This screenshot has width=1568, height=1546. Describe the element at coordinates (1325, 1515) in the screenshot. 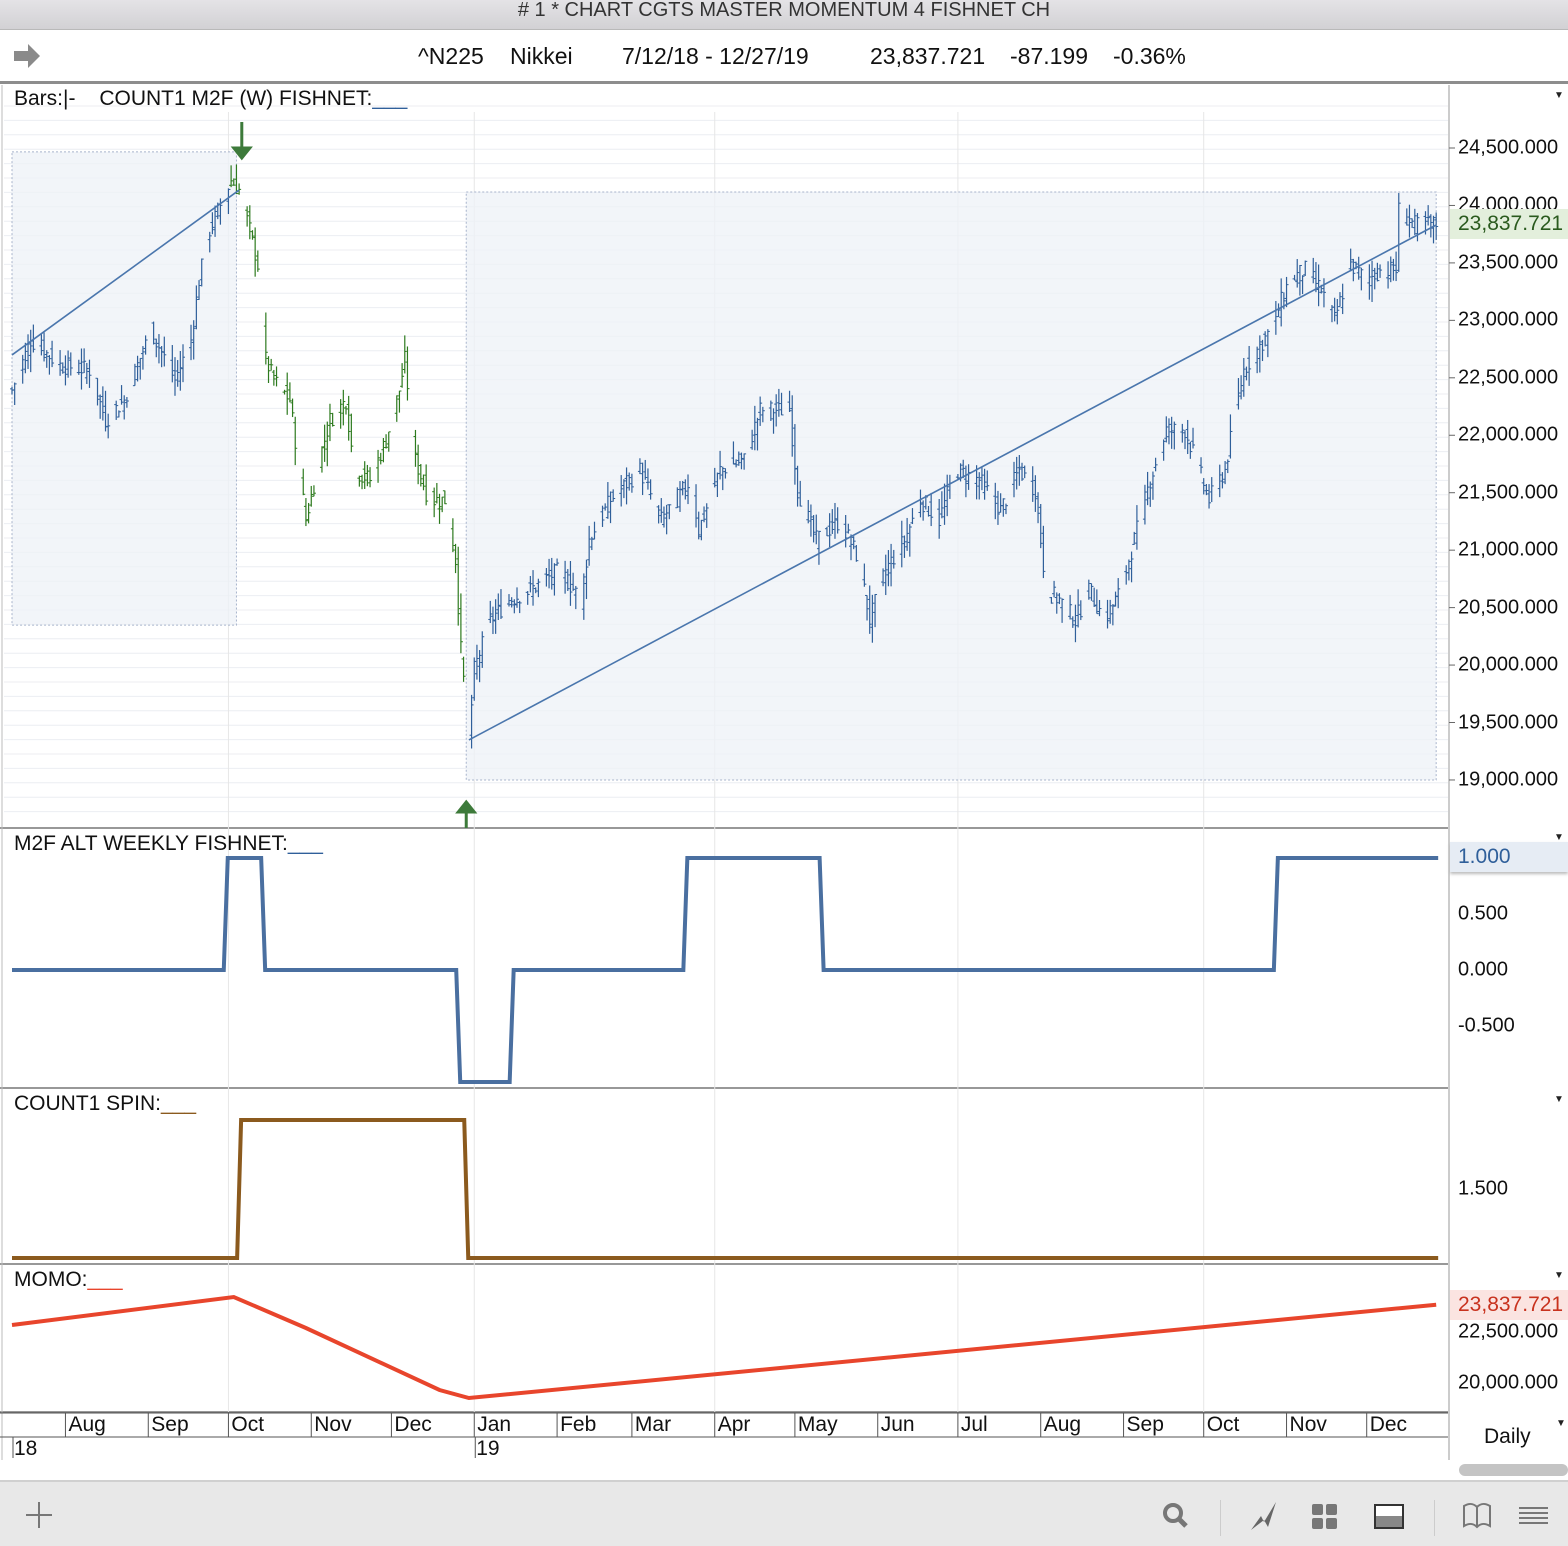

I see `grid-layout-icon` at that location.